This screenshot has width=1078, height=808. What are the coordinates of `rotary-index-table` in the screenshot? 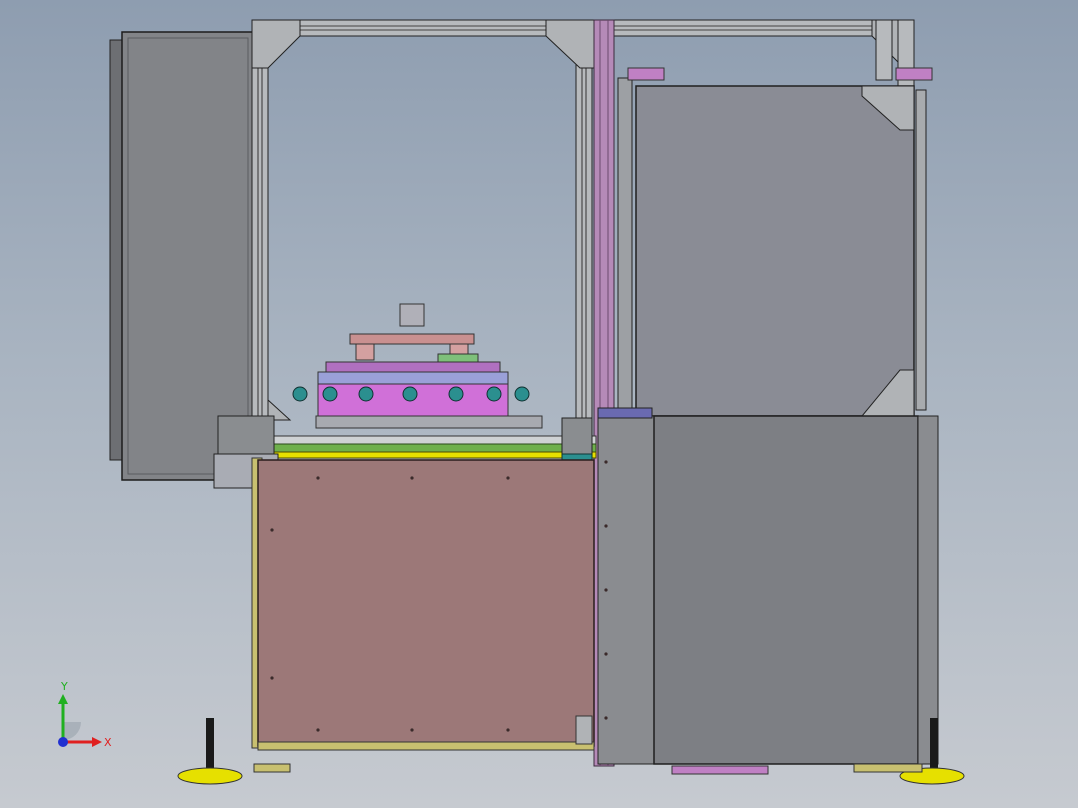 It's located at (429, 366).